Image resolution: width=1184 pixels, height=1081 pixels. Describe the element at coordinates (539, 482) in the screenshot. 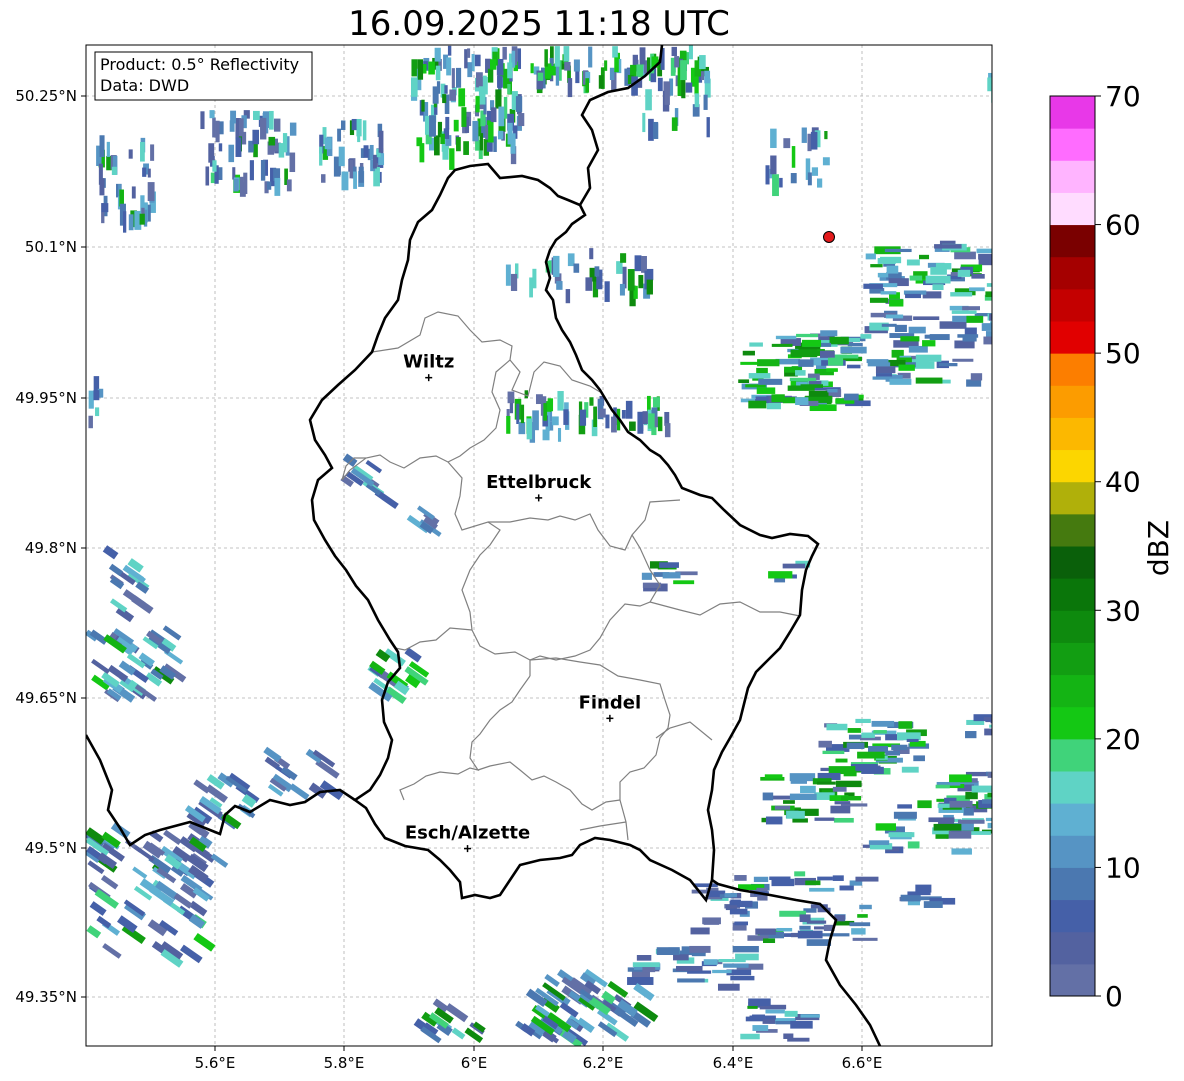

I see `city-label: Ettelbruck` at that location.